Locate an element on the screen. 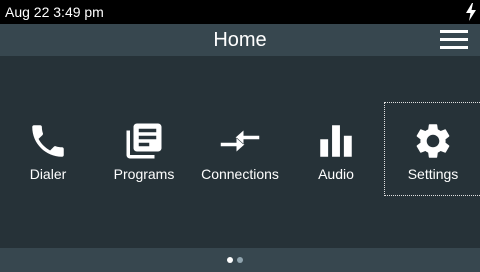 The height and width of the screenshot is (272, 480). menu-icon-bar-top is located at coordinates (454, 31).